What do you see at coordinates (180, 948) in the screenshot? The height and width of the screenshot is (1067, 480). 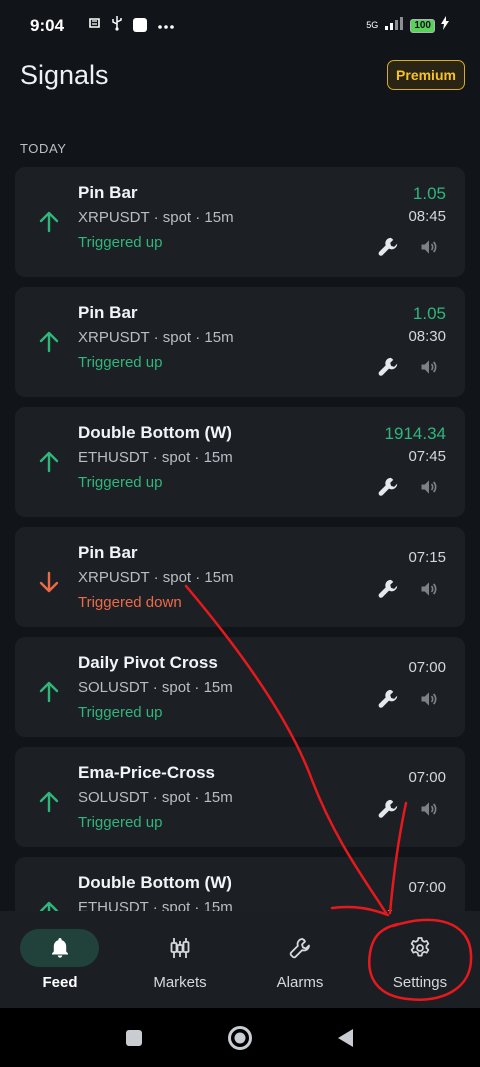 I see `candlestick-icon` at bounding box center [180, 948].